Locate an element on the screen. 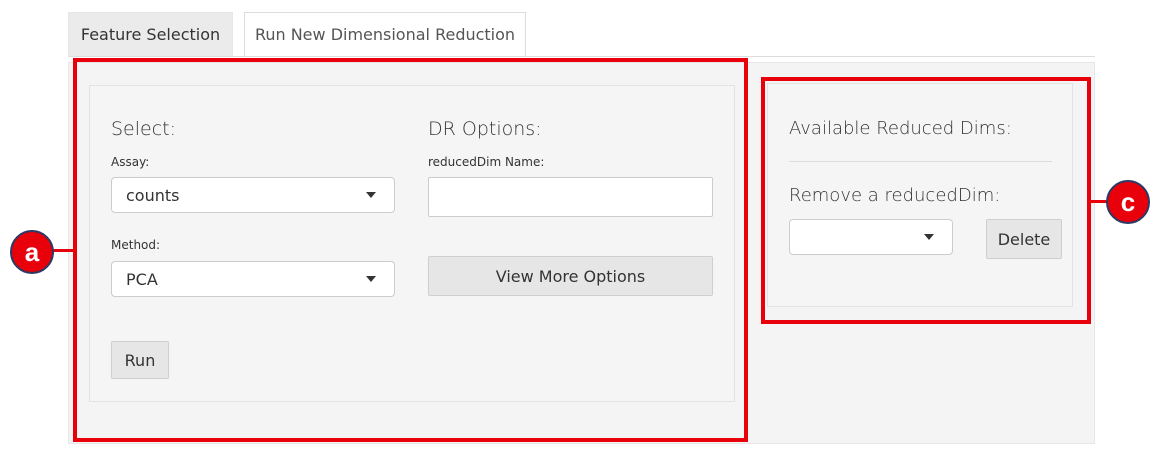 The width and height of the screenshot is (1161, 459). tab-feature-selection: Feature Selection is located at coordinates (150, 34).